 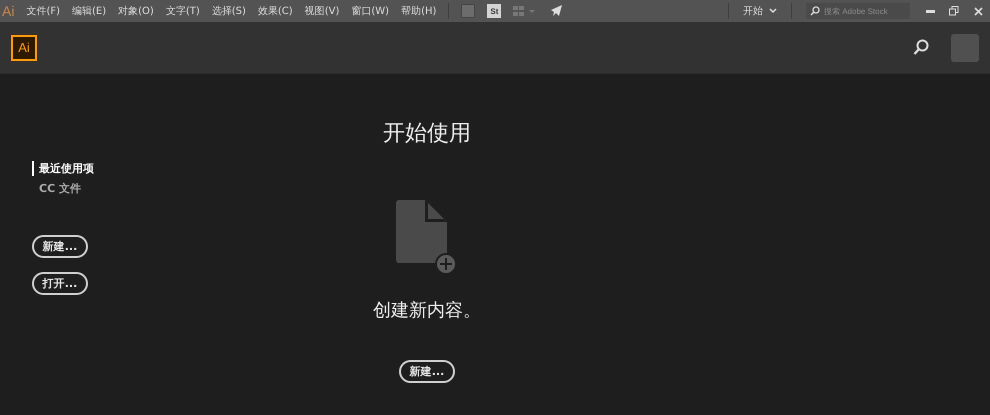 I want to click on menu-item: 视图(V), so click(x=322, y=11).